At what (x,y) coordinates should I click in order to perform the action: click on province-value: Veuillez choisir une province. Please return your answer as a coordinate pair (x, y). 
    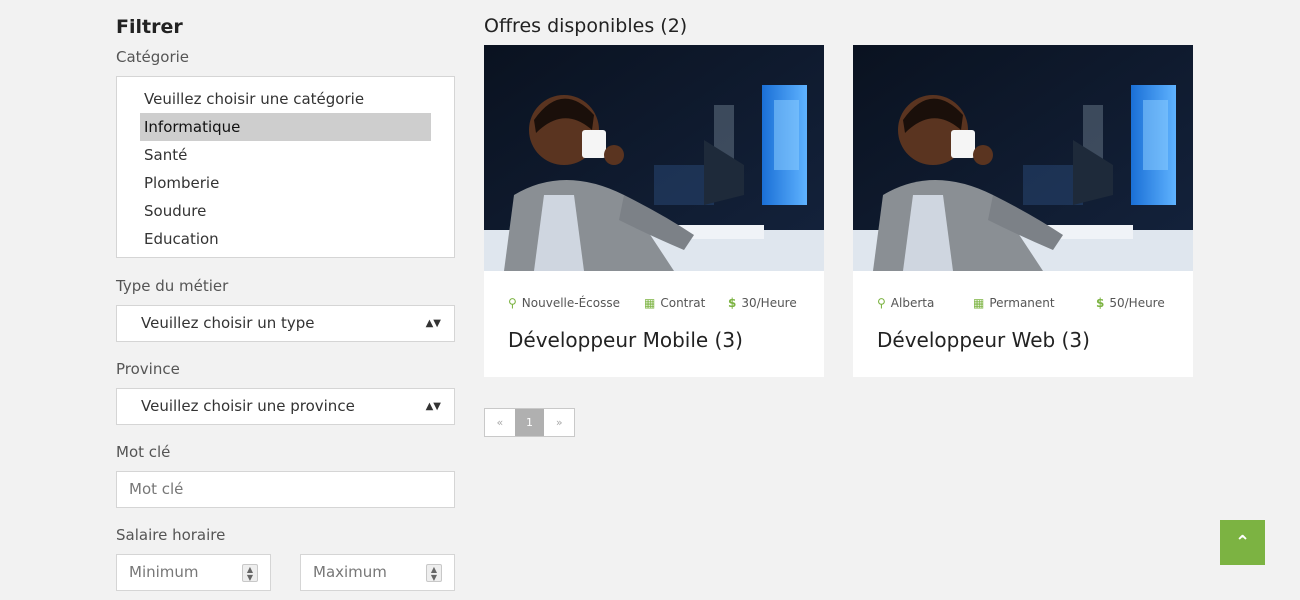
    Looking at the image, I should click on (248, 406).